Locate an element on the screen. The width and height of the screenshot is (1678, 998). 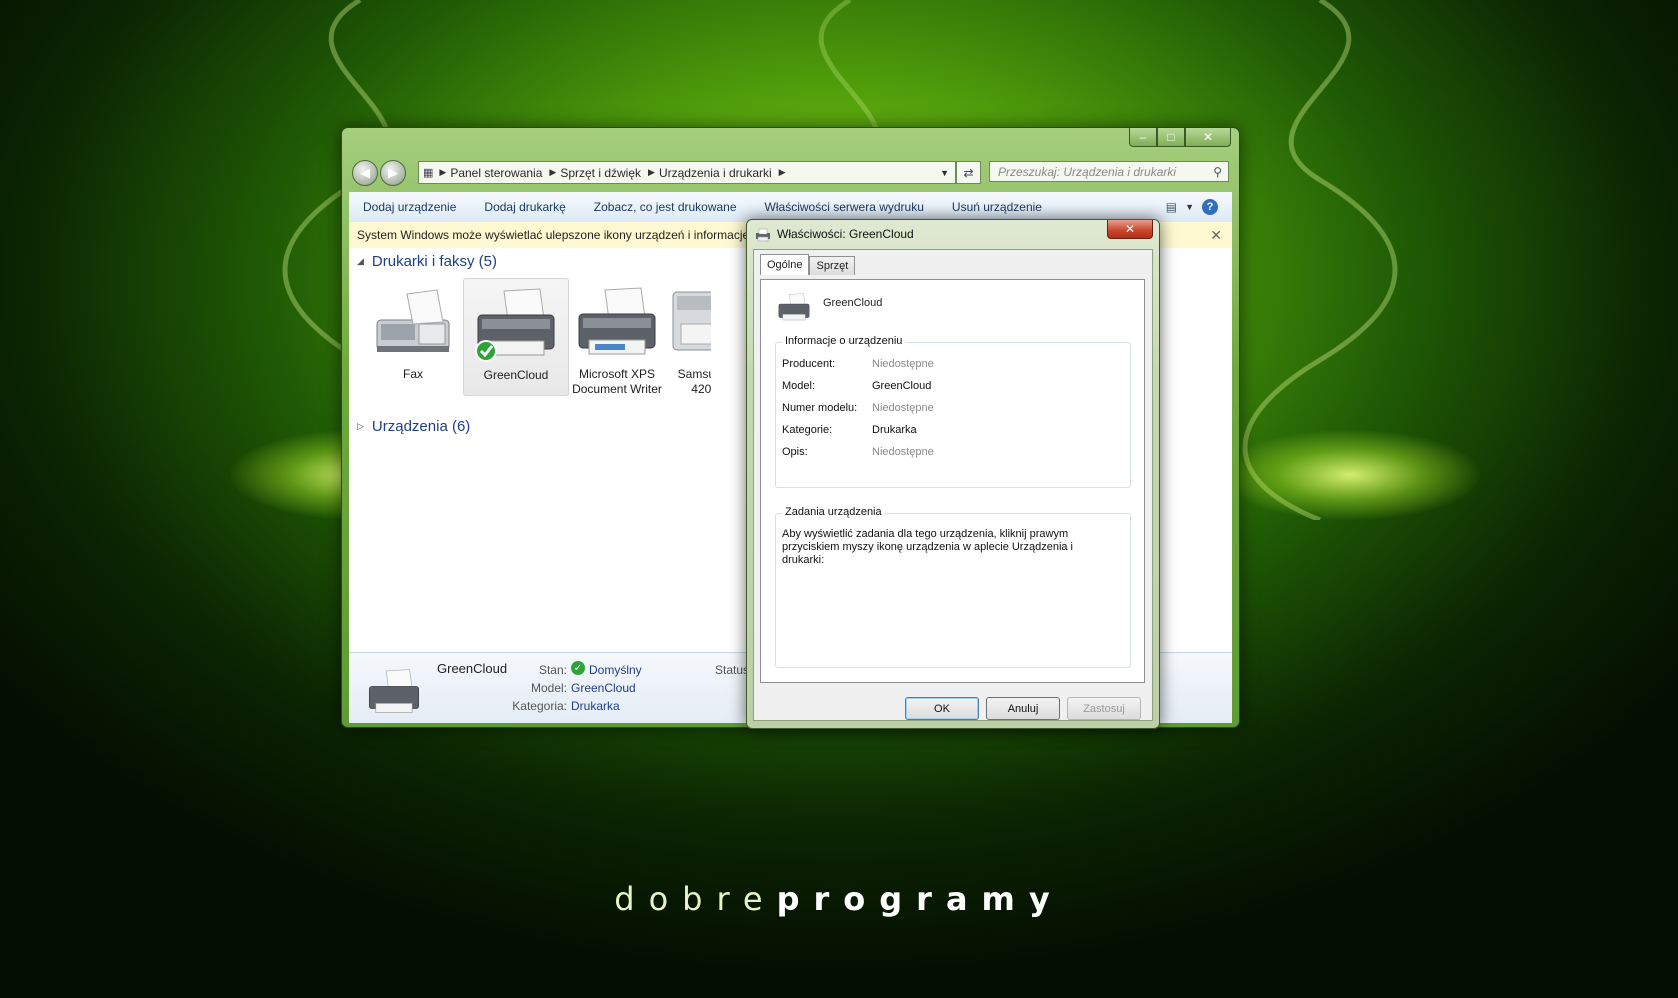
dialog-tabs: Ogólne Sprzęt is located at coordinates (808, 264).